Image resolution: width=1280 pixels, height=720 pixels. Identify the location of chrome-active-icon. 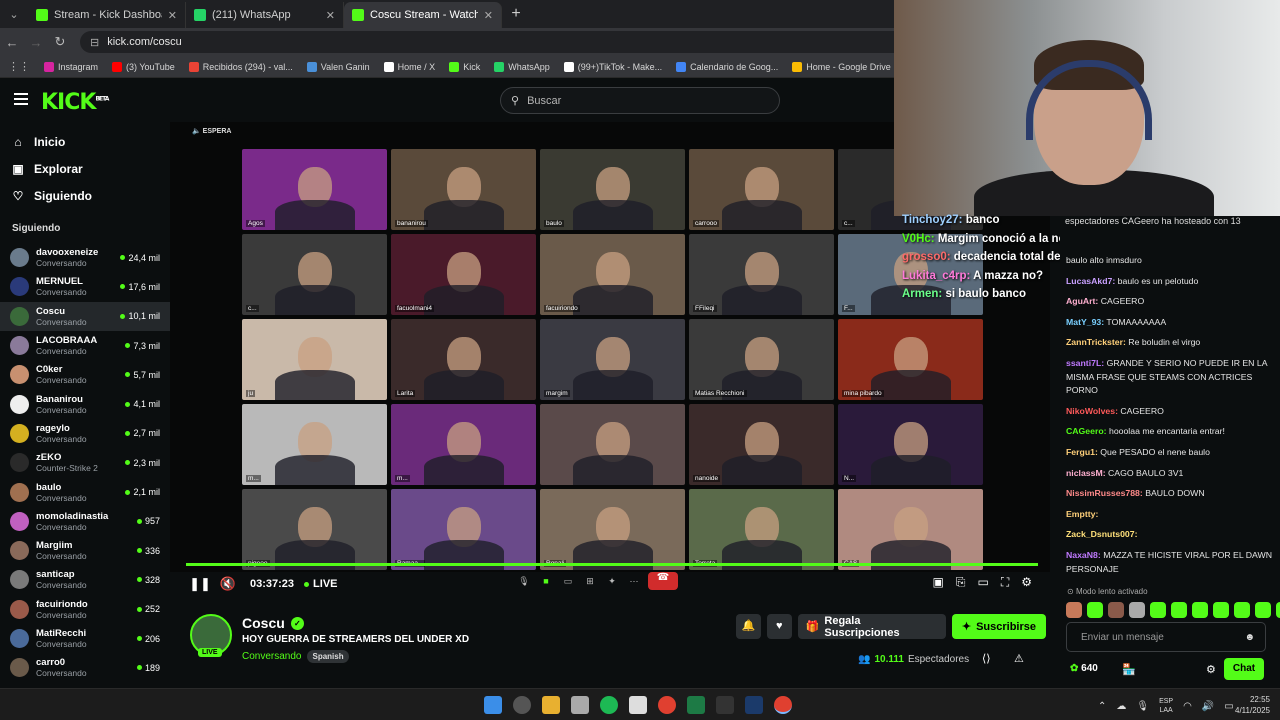
(783, 705).